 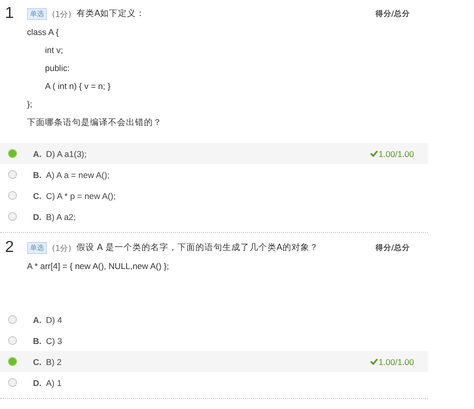 I want to click on option-text: C) A * p = new A();, so click(x=81, y=195).